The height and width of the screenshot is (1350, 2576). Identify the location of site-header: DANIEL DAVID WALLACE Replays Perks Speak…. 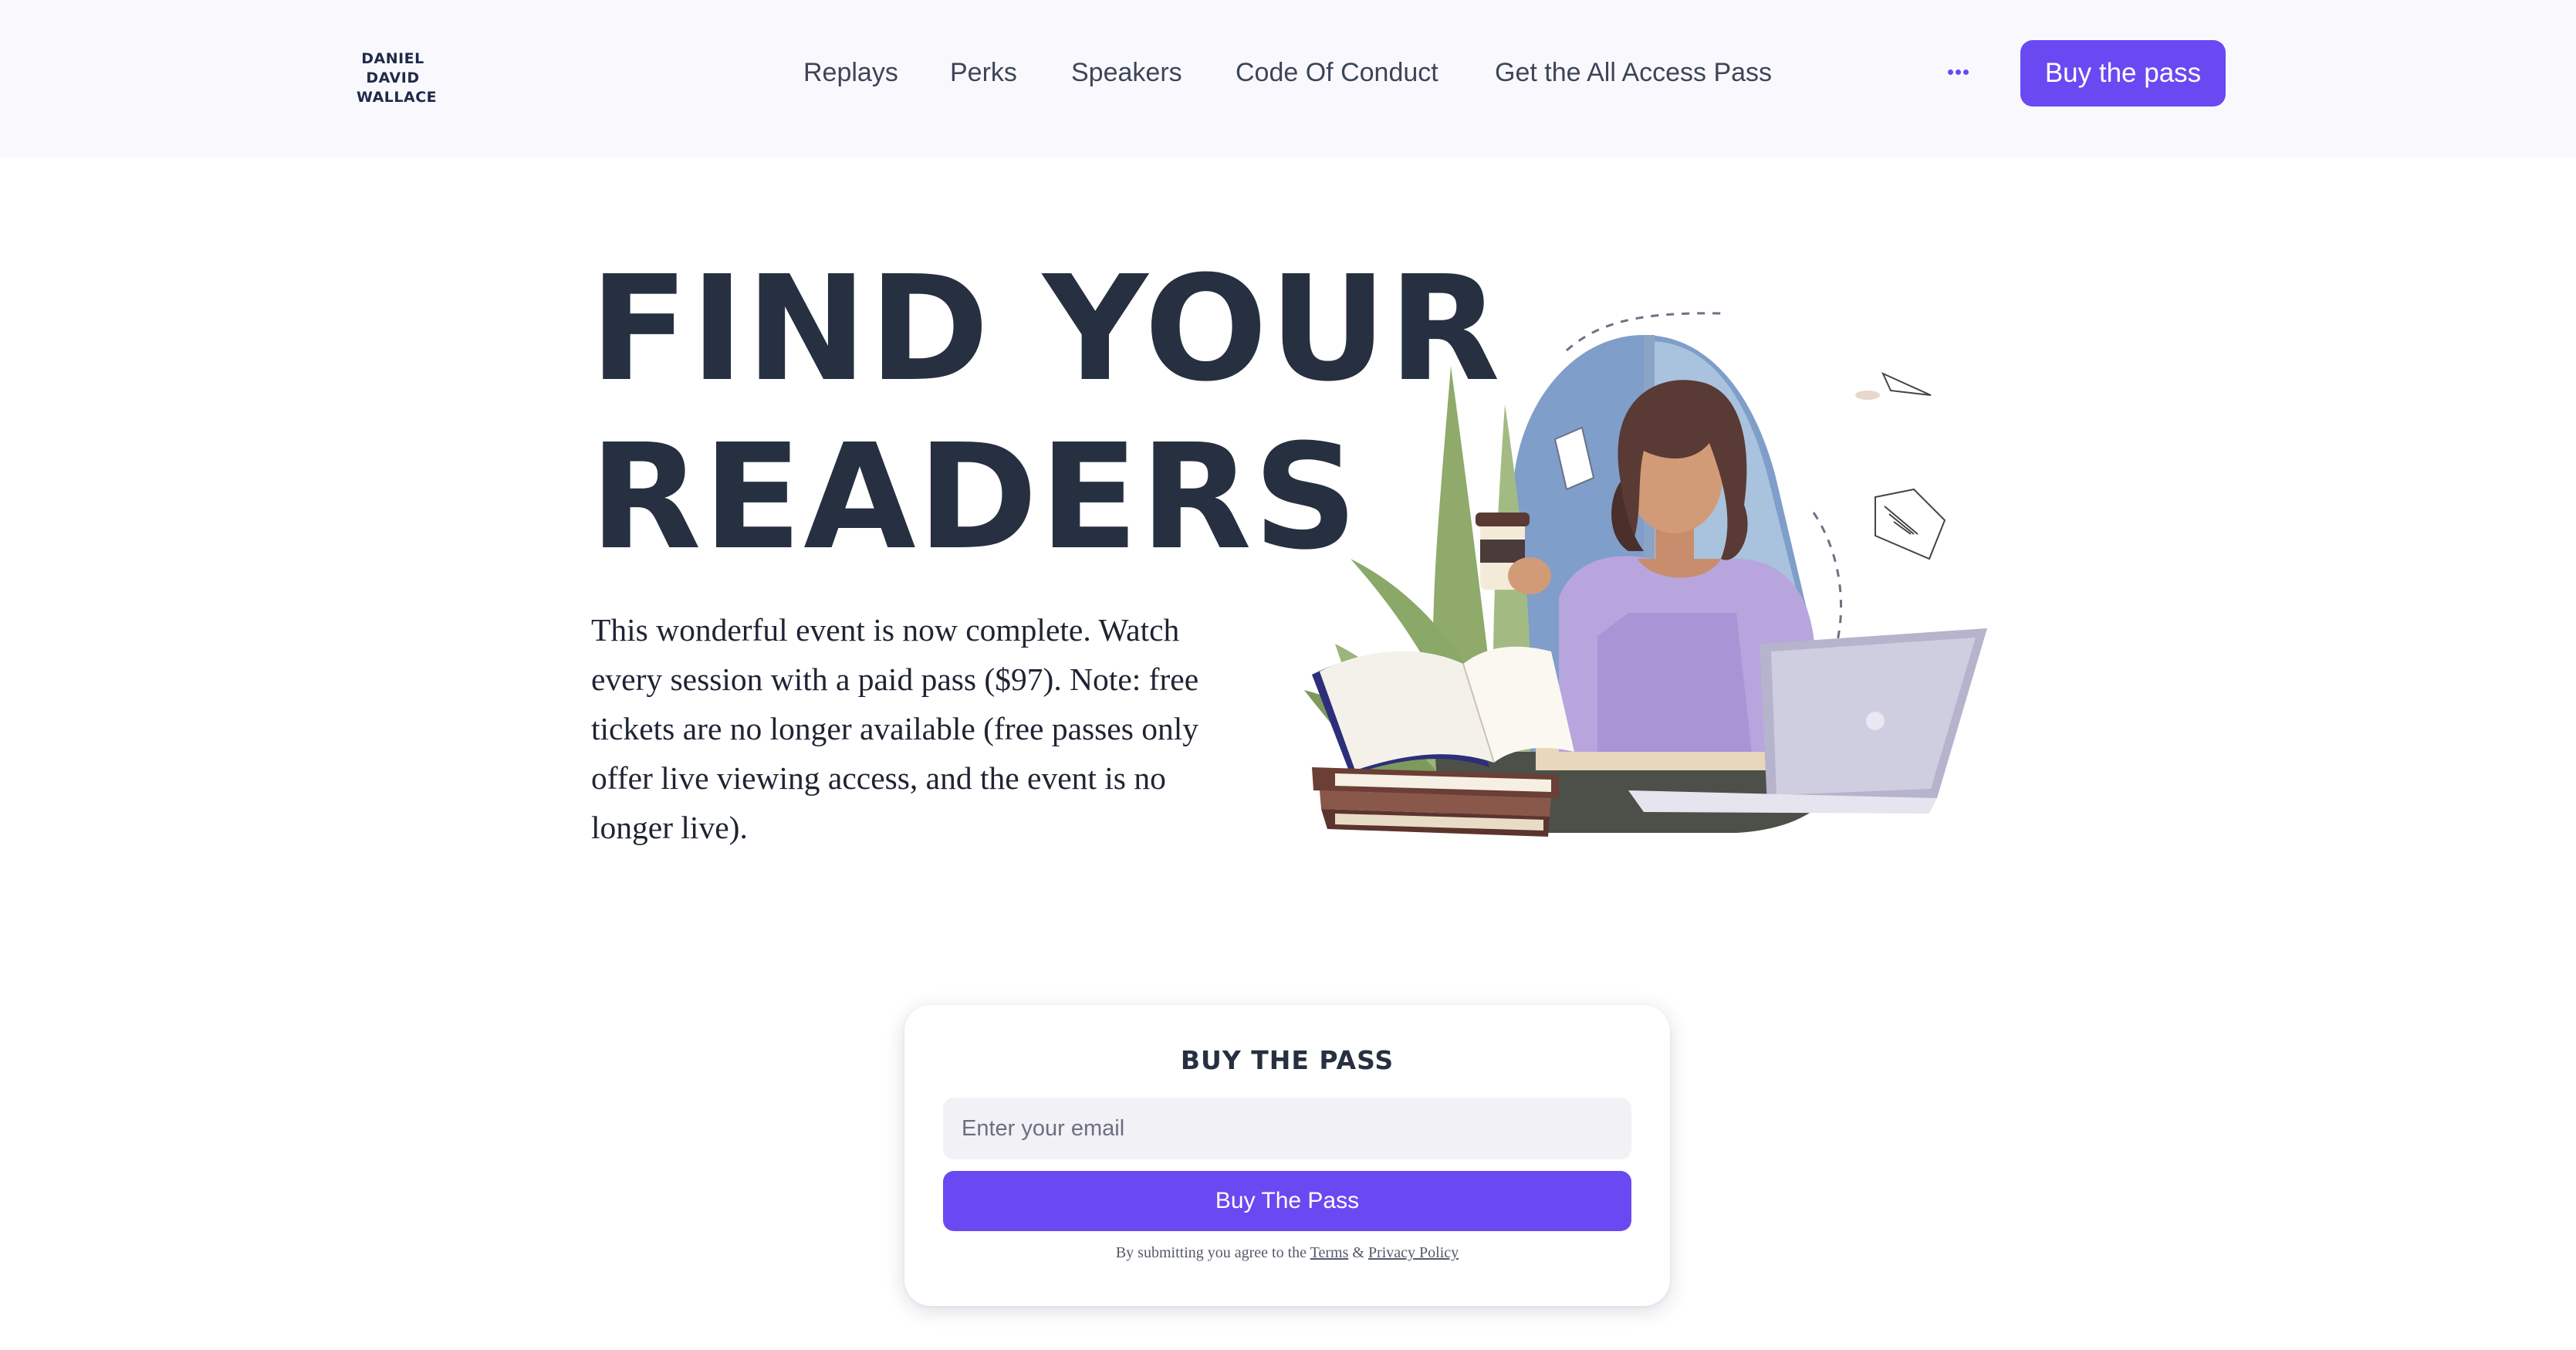
(1288, 79).